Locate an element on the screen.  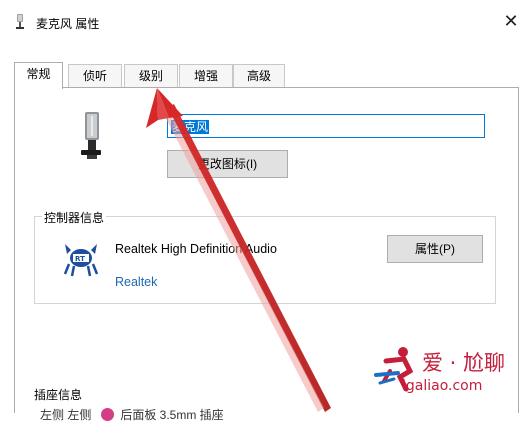
jack-row: 左侧 左侧 后面板 3.5mm 插座 is located at coordinates (132, 414).